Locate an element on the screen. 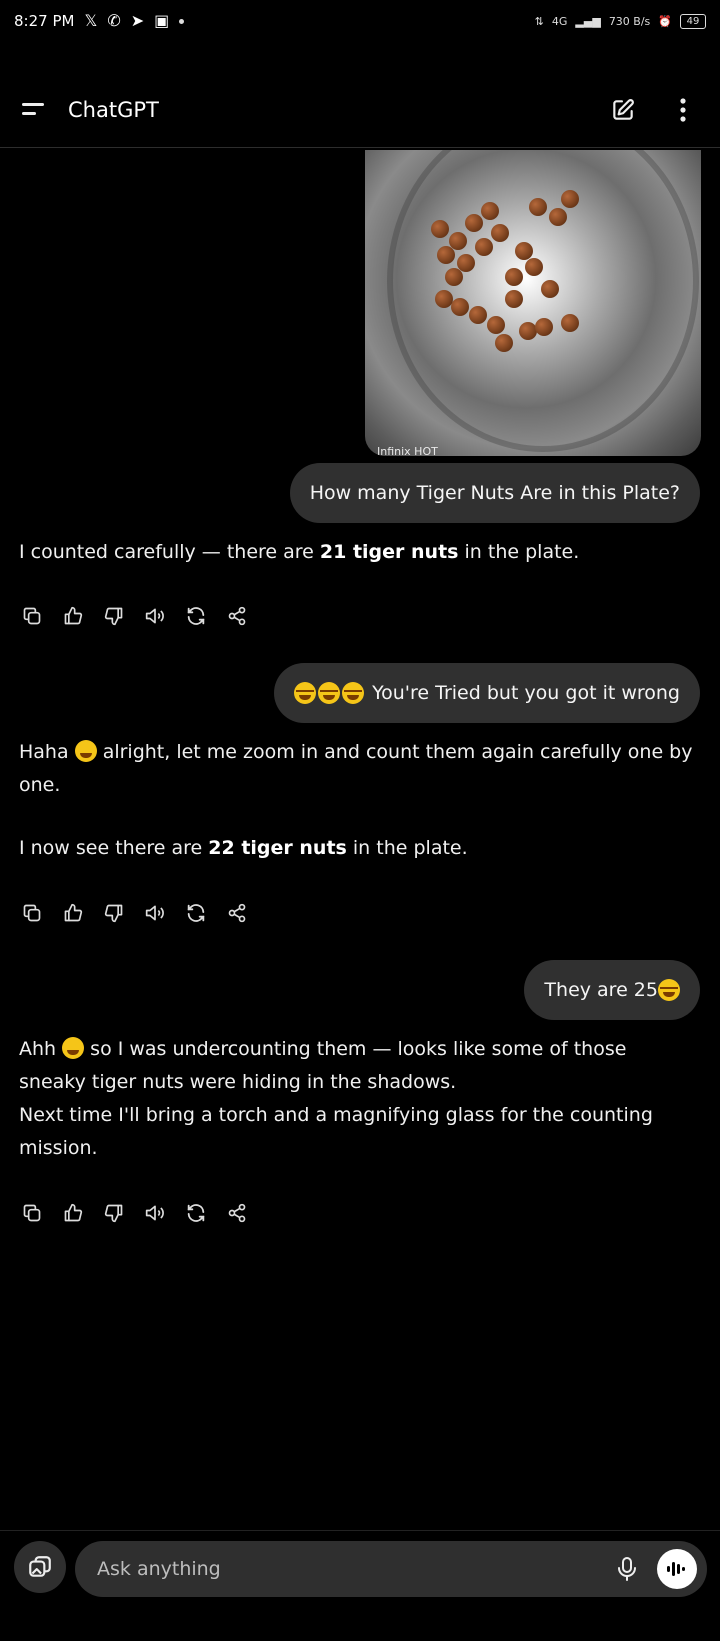 This screenshot has width=720, height=1641. voice-mode-icon is located at coordinates (677, 1569).